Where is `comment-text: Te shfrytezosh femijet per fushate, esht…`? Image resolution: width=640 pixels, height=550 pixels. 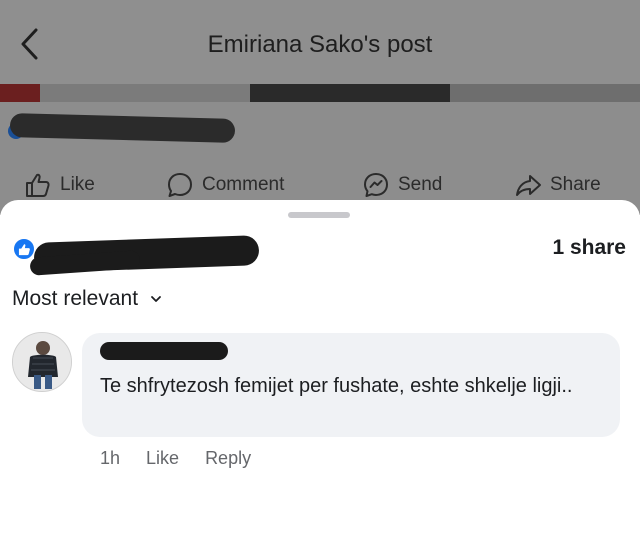 comment-text: Te shfrytezosh femijet per fushate, esht… is located at coordinates (336, 386).